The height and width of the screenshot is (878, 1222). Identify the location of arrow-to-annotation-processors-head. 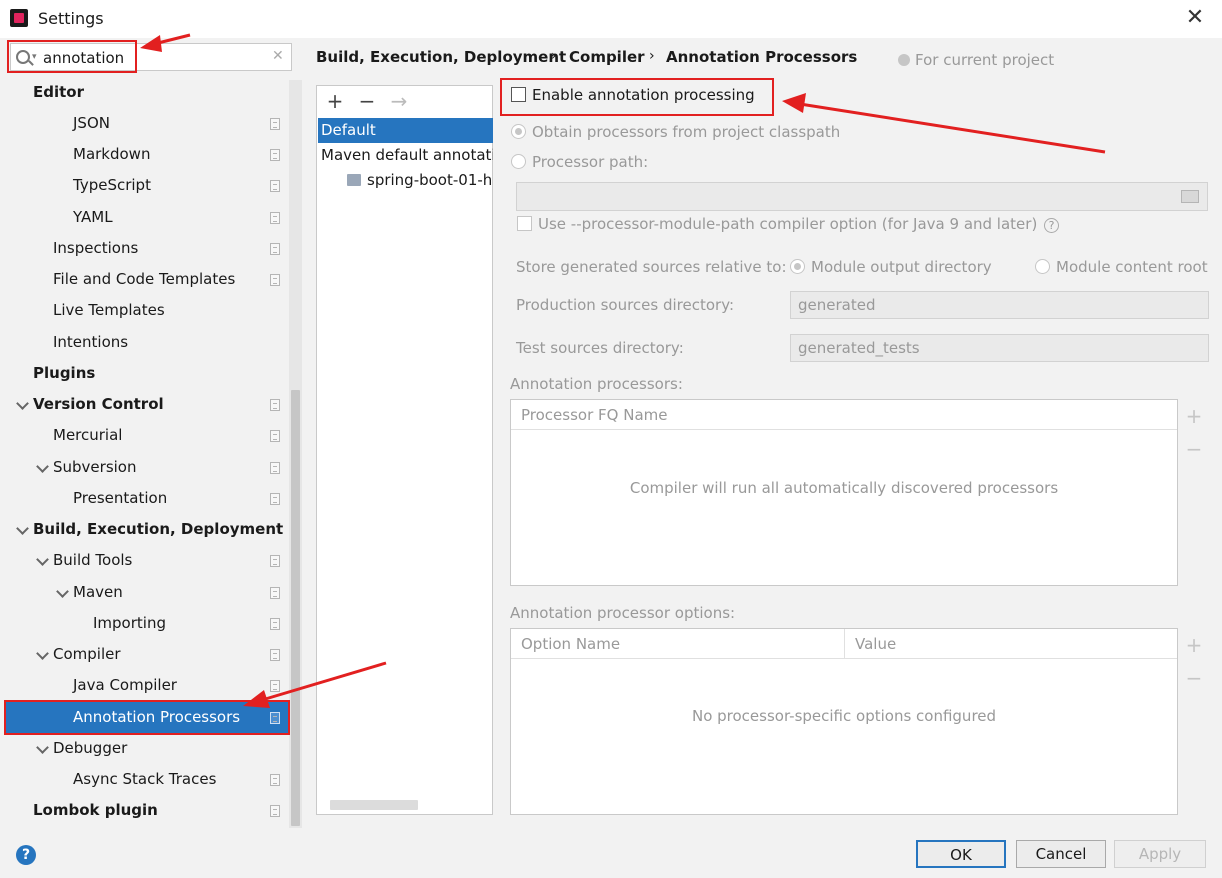
(256, 699).